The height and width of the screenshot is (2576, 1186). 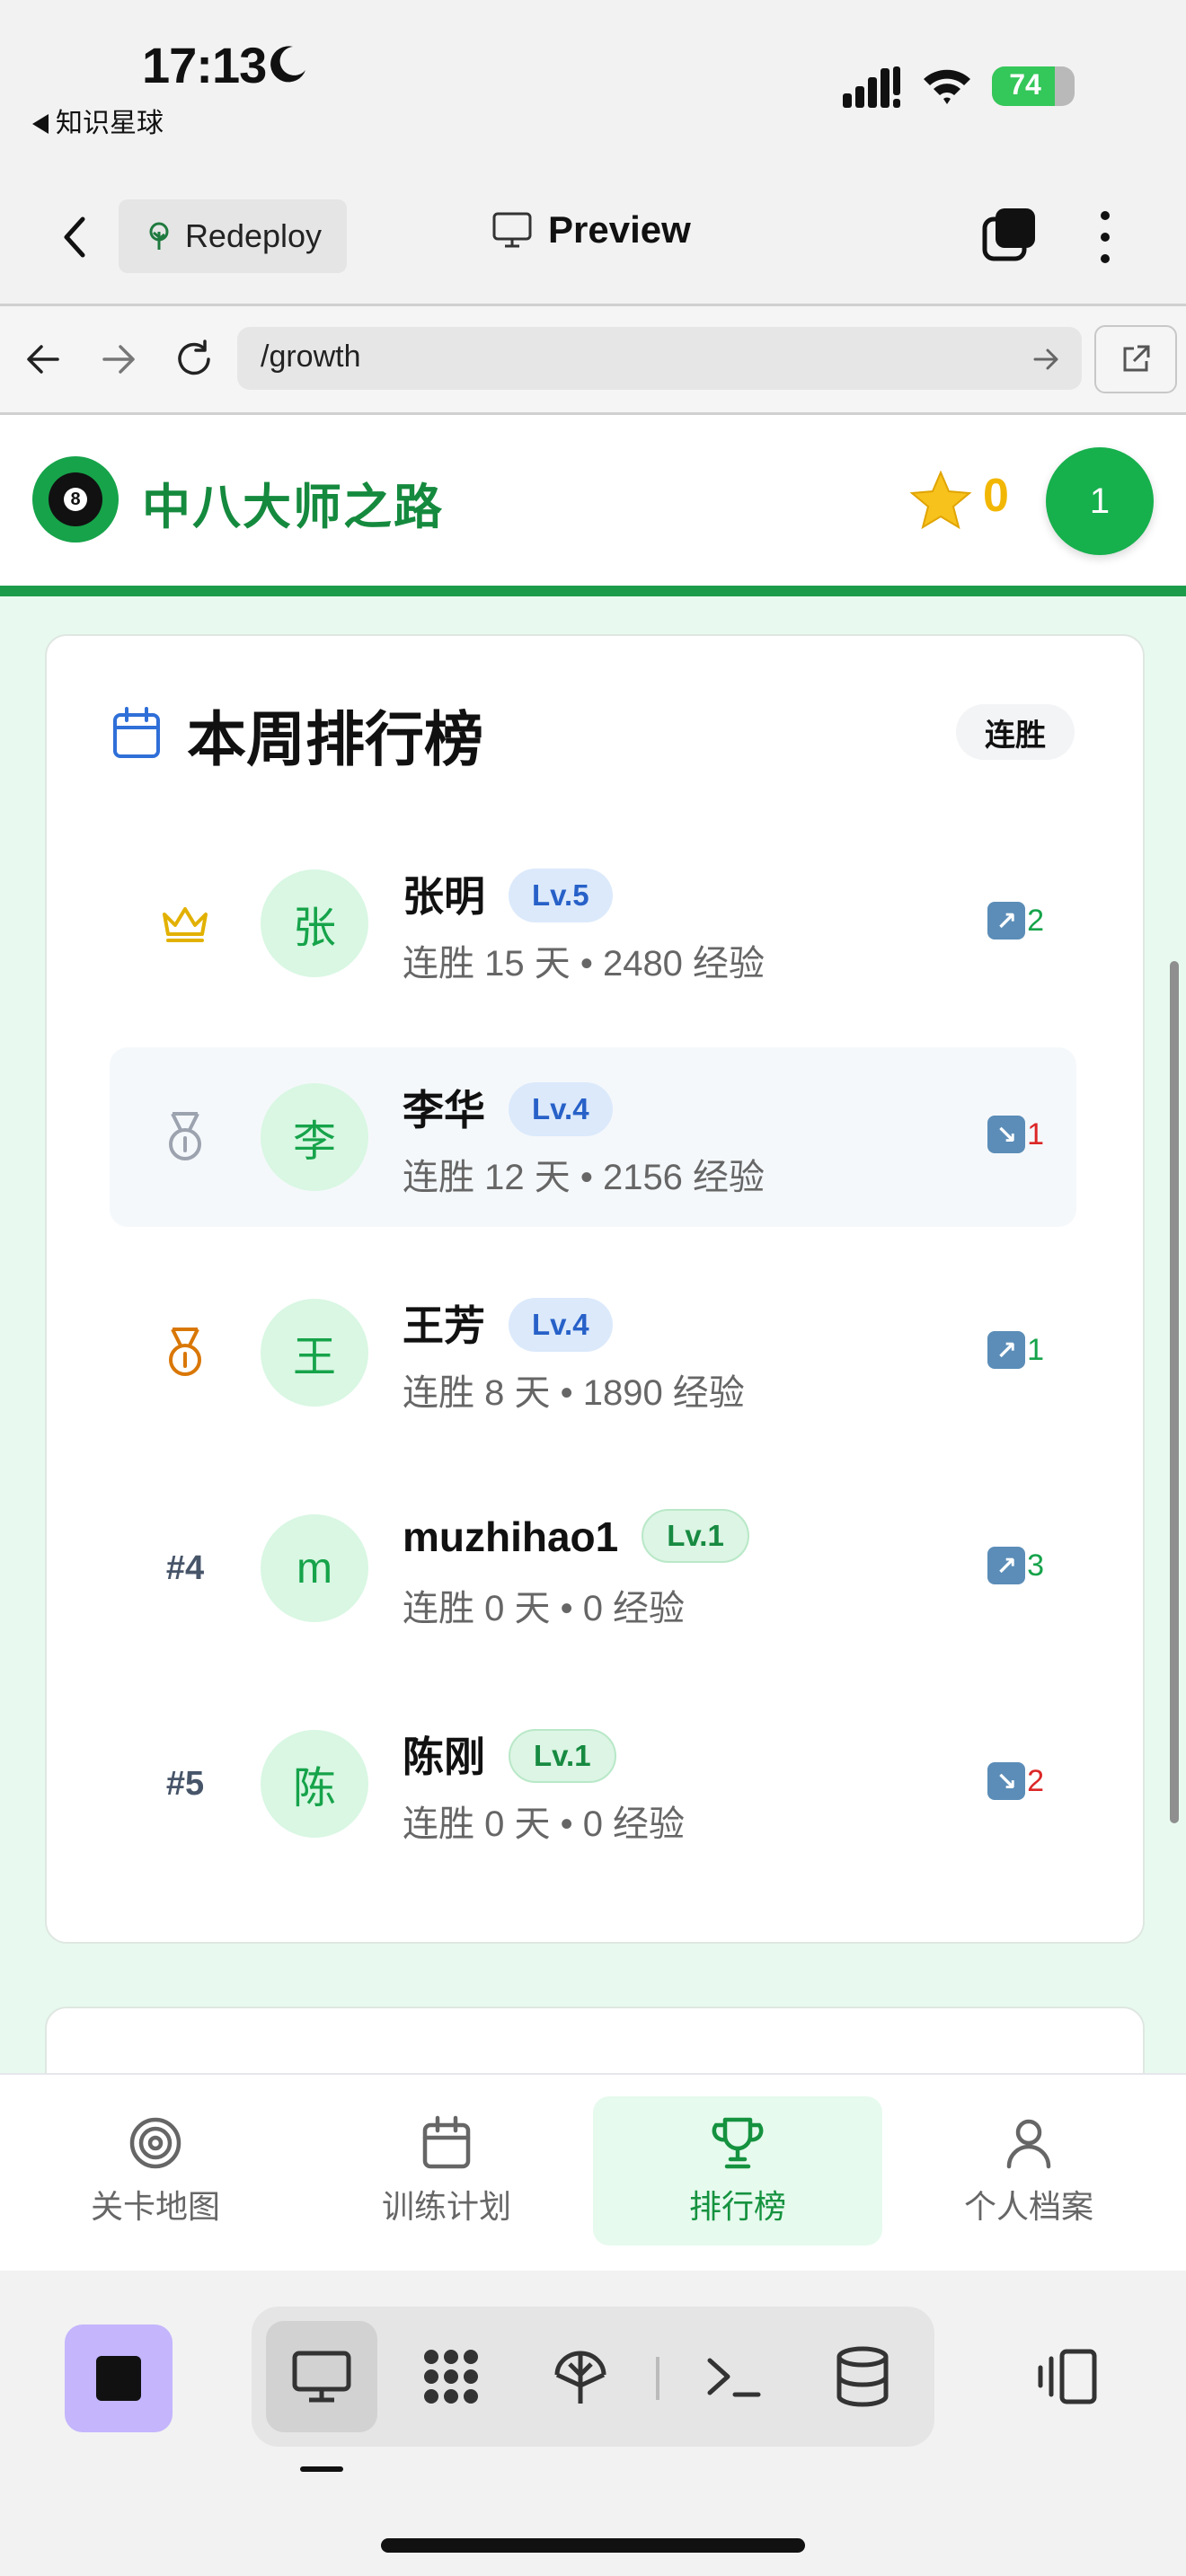 What do you see at coordinates (451, 2376) in the screenshot?
I see `workflow-icon` at bounding box center [451, 2376].